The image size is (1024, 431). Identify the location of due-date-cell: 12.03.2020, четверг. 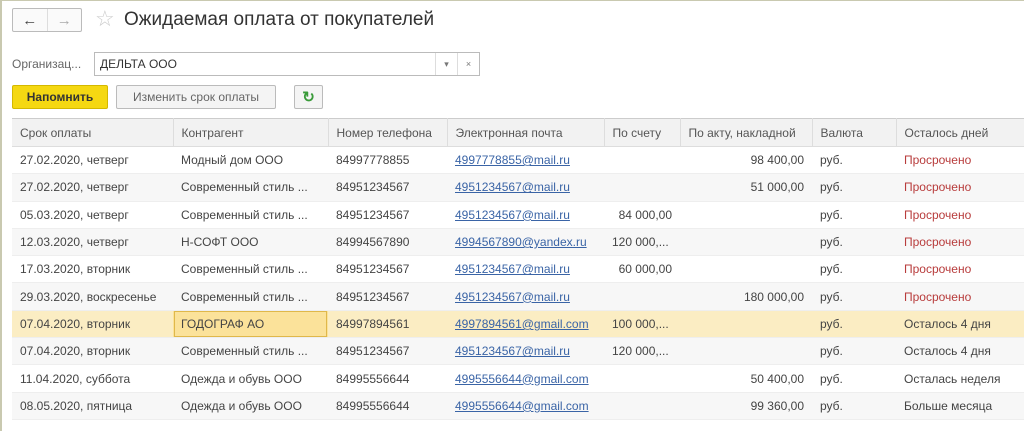
(92, 242).